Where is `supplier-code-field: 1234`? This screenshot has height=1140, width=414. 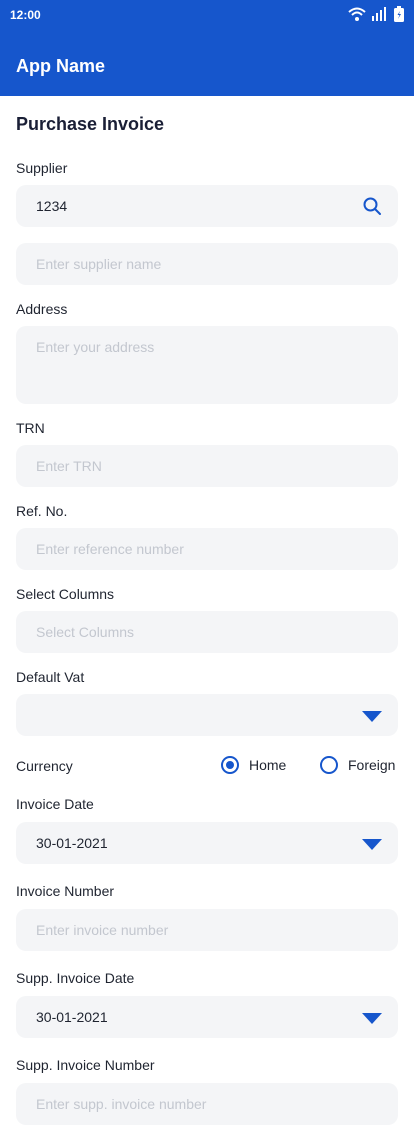
supplier-code-field: 1234 is located at coordinates (207, 206).